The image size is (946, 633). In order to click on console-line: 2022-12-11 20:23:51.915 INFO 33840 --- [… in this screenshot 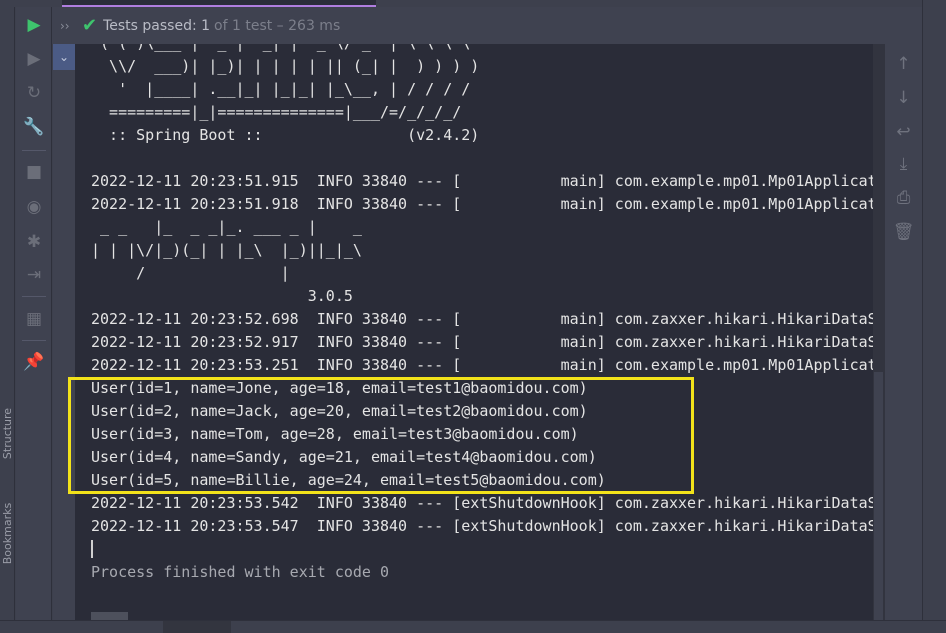, I will do `click(482, 181)`.